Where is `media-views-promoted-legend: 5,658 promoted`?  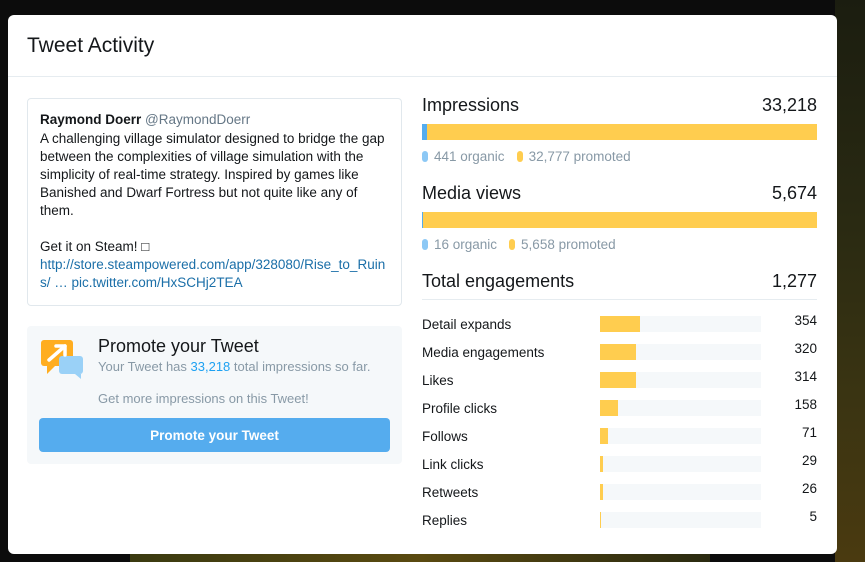
media-views-promoted-legend: 5,658 promoted is located at coordinates (562, 244).